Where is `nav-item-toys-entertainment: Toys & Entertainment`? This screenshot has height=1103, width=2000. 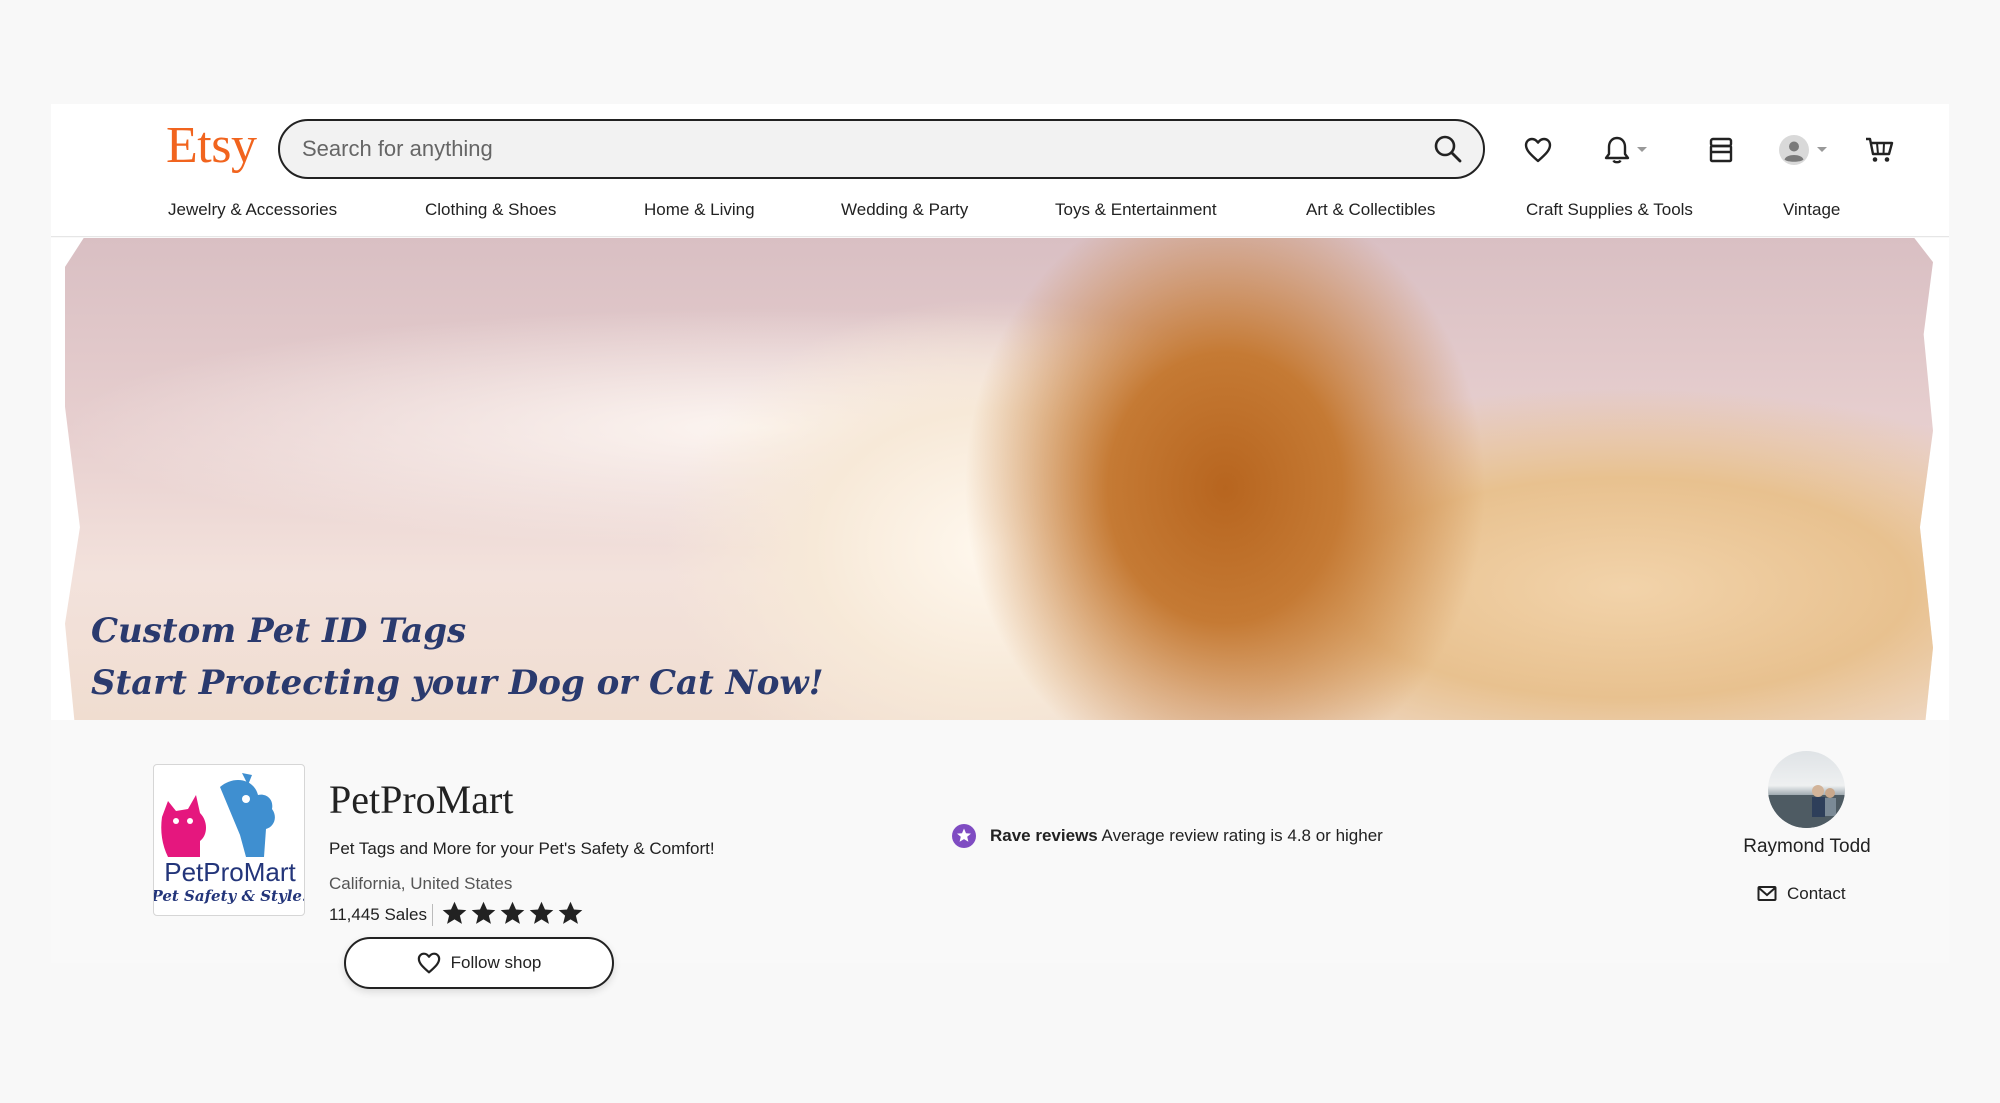 nav-item-toys-entertainment: Toys & Entertainment is located at coordinates (1136, 210).